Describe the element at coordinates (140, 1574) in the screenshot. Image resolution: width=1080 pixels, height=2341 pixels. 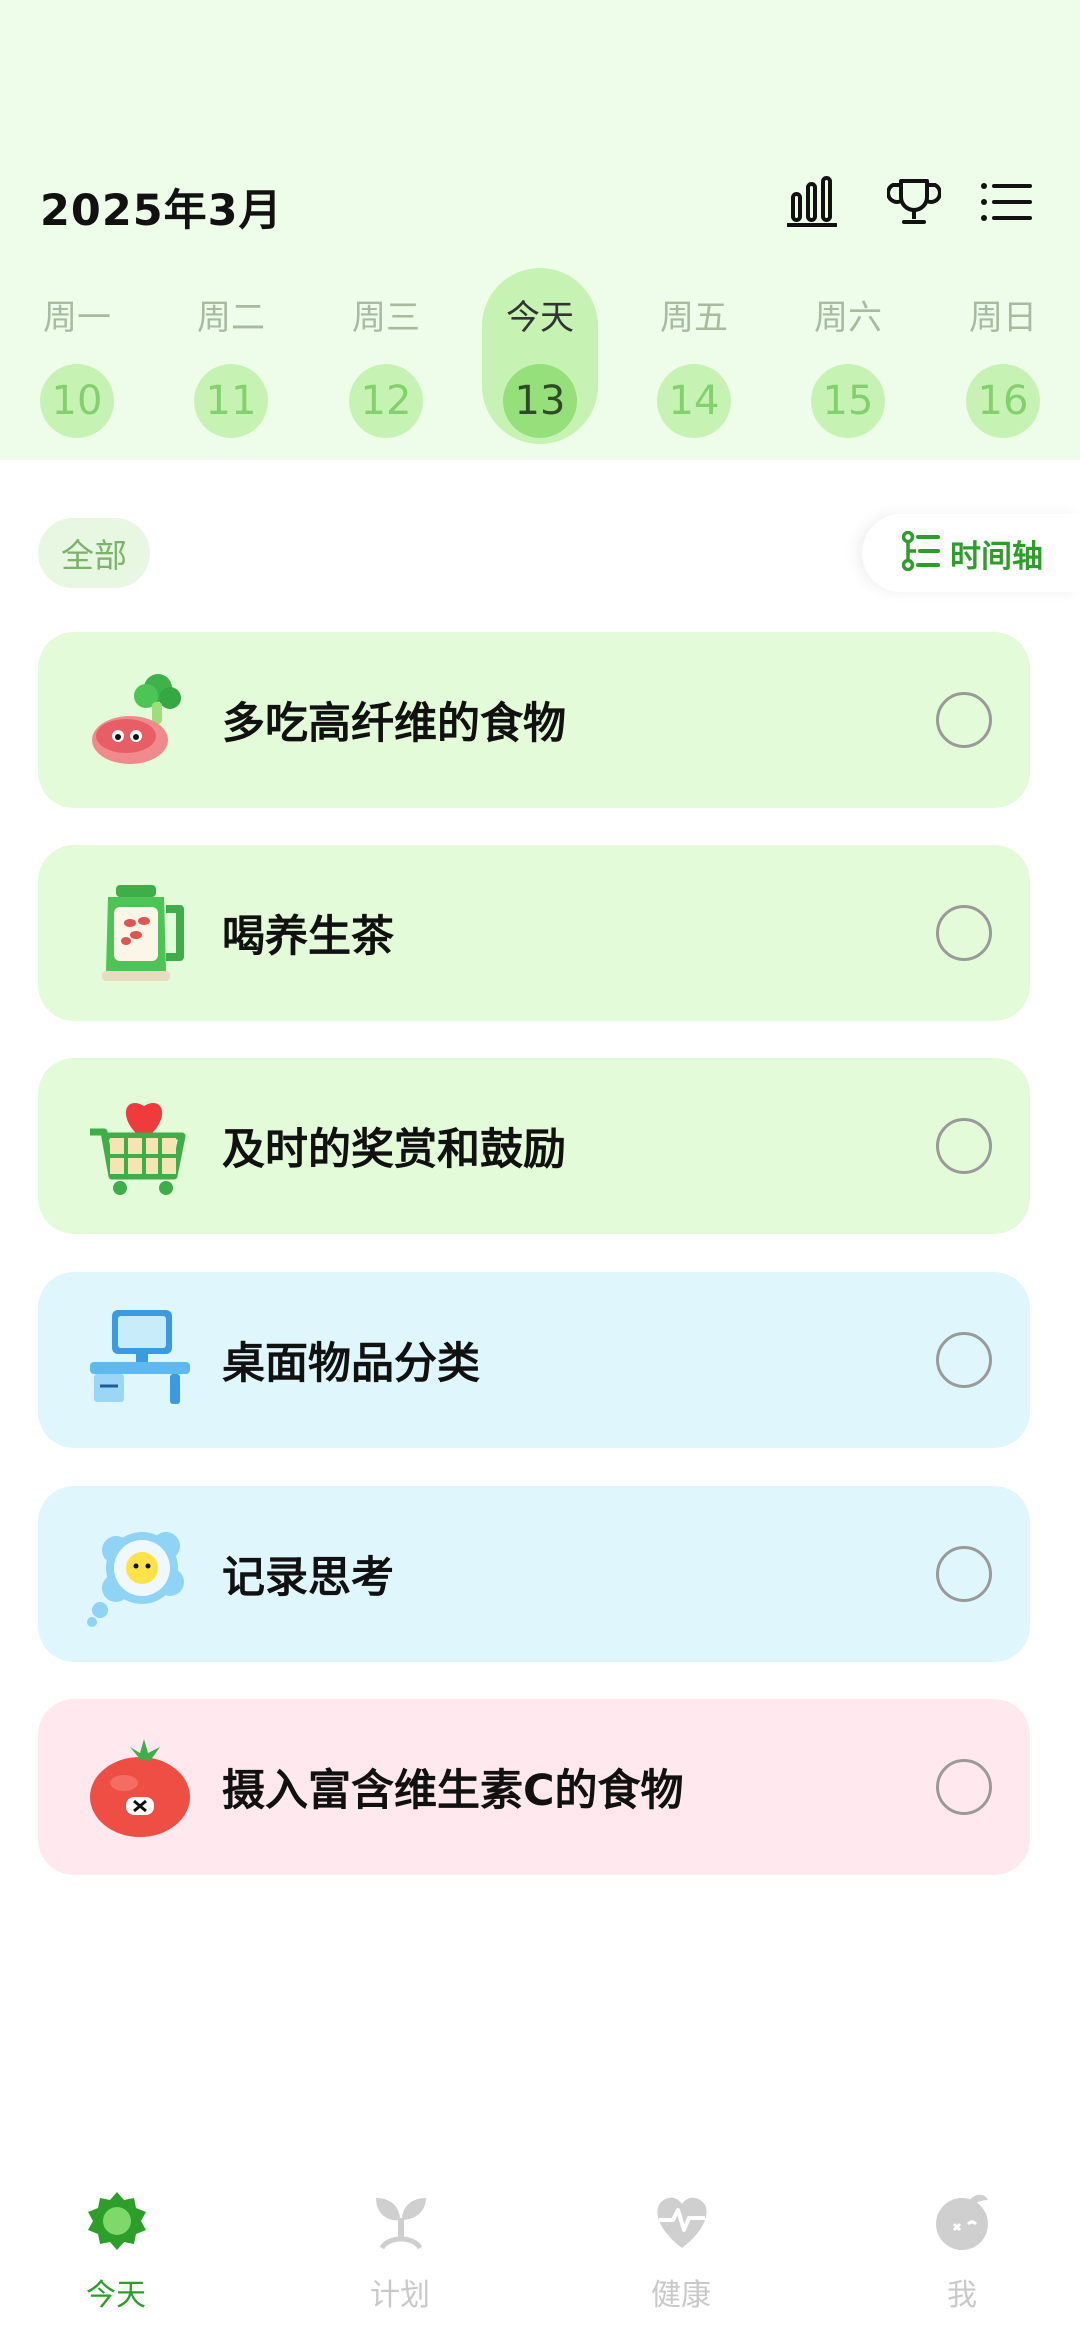
I see `thought-bubble-icon` at that location.